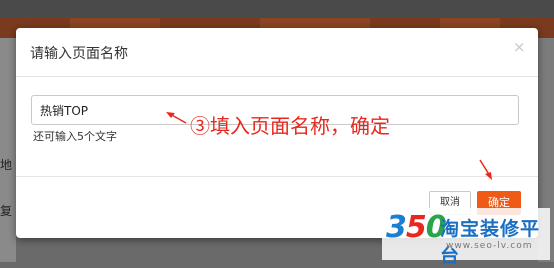  Describe the element at coordinates (489, 246) in the screenshot. I see `logo-url: www.seo-lv.com` at that location.